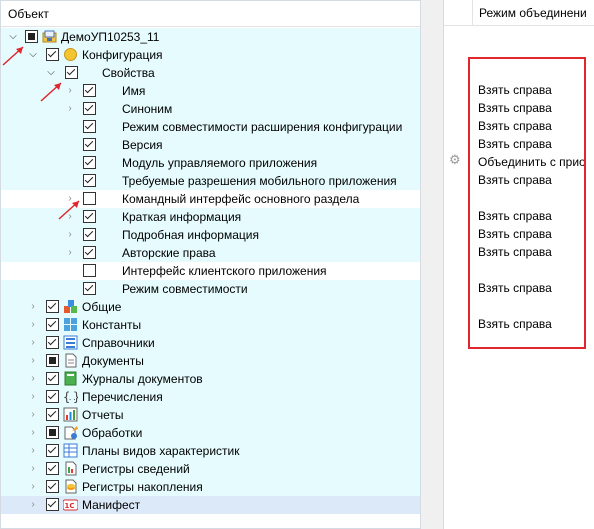 This screenshot has width=594, height=529. Describe the element at coordinates (210, 325) in the screenshot. I see `tree-row-group: › Константы` at that location.